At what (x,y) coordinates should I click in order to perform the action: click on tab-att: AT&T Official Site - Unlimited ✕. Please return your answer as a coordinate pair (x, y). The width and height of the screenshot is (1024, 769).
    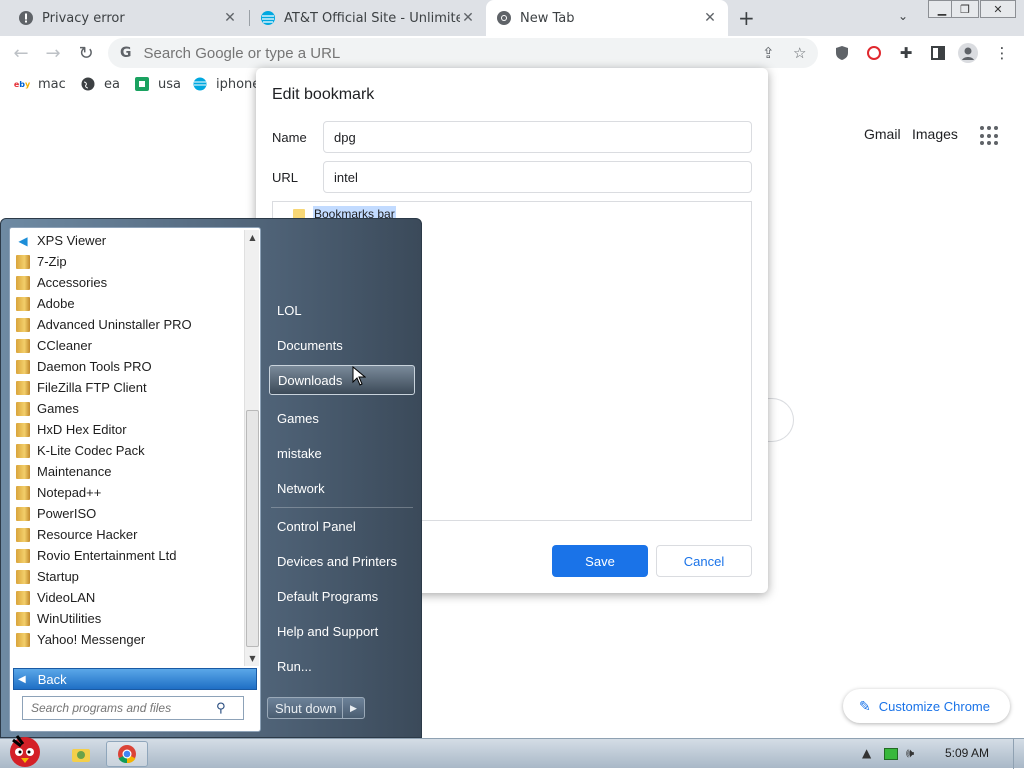
    Looking at the image, I should click on (368, 18).